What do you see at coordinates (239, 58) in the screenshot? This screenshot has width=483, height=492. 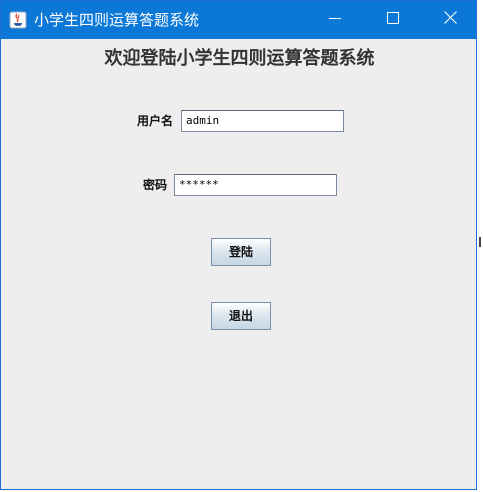 I see `welcome-heading: 欢迎登陆小学生四则运算答题系统` at bounding box center [239, 58].